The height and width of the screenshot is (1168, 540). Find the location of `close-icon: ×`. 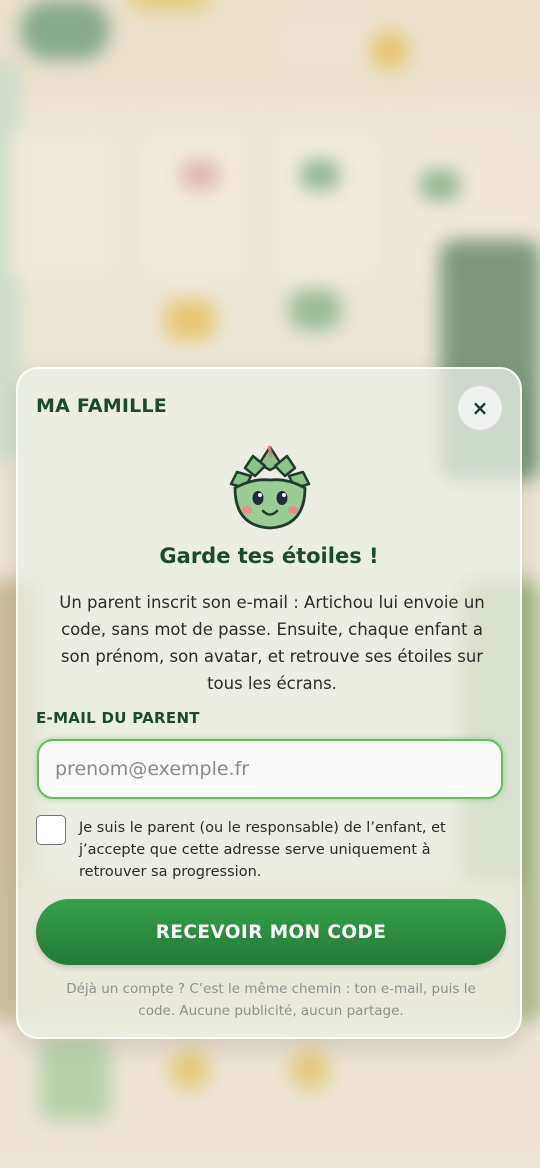

close-icon: × is located at coordinates (480, 408).